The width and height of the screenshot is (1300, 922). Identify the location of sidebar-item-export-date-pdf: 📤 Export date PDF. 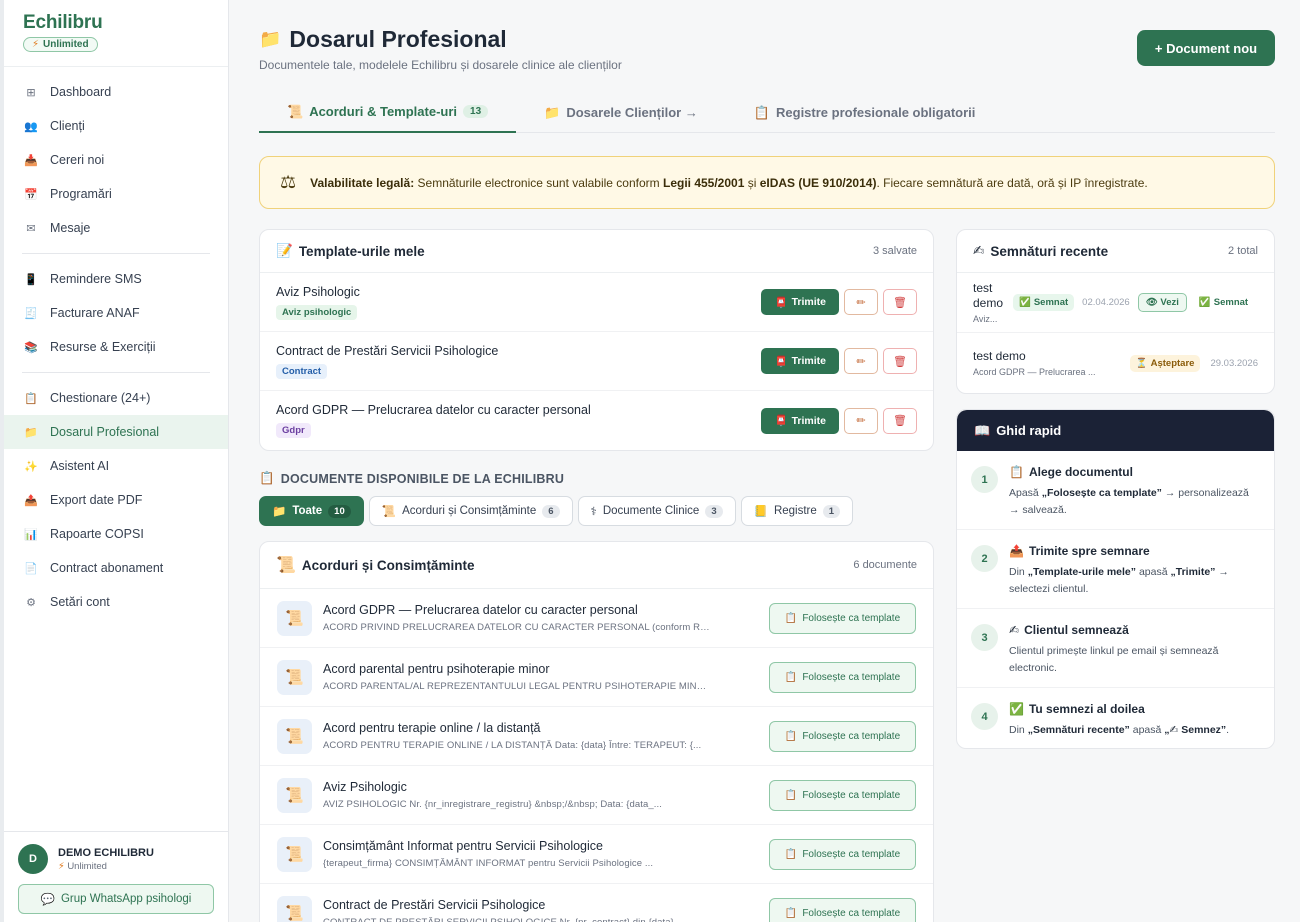
(116, 500).